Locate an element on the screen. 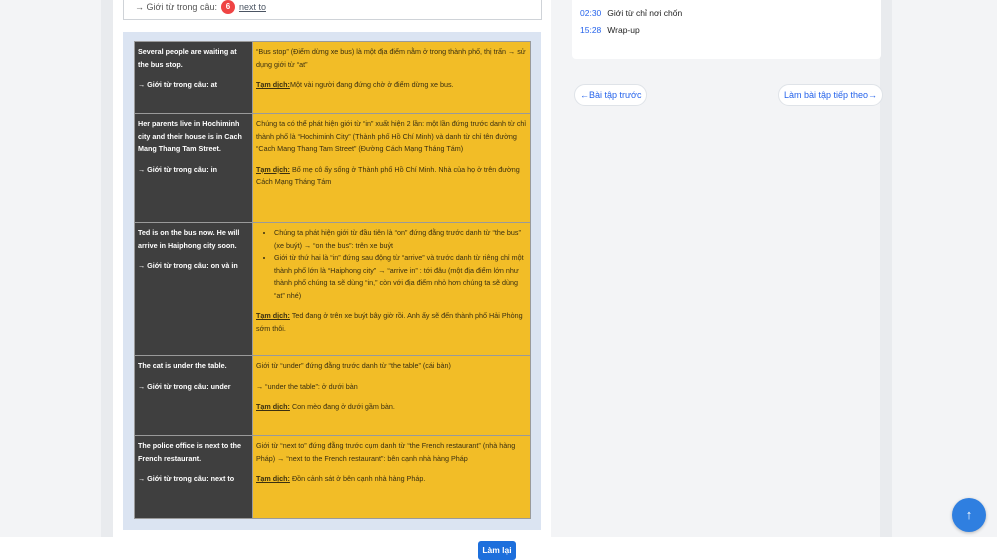 The image size is (997, 560). answer-line: → Giới từ trong câu: 6 next to is located at coordinates (200, 7).